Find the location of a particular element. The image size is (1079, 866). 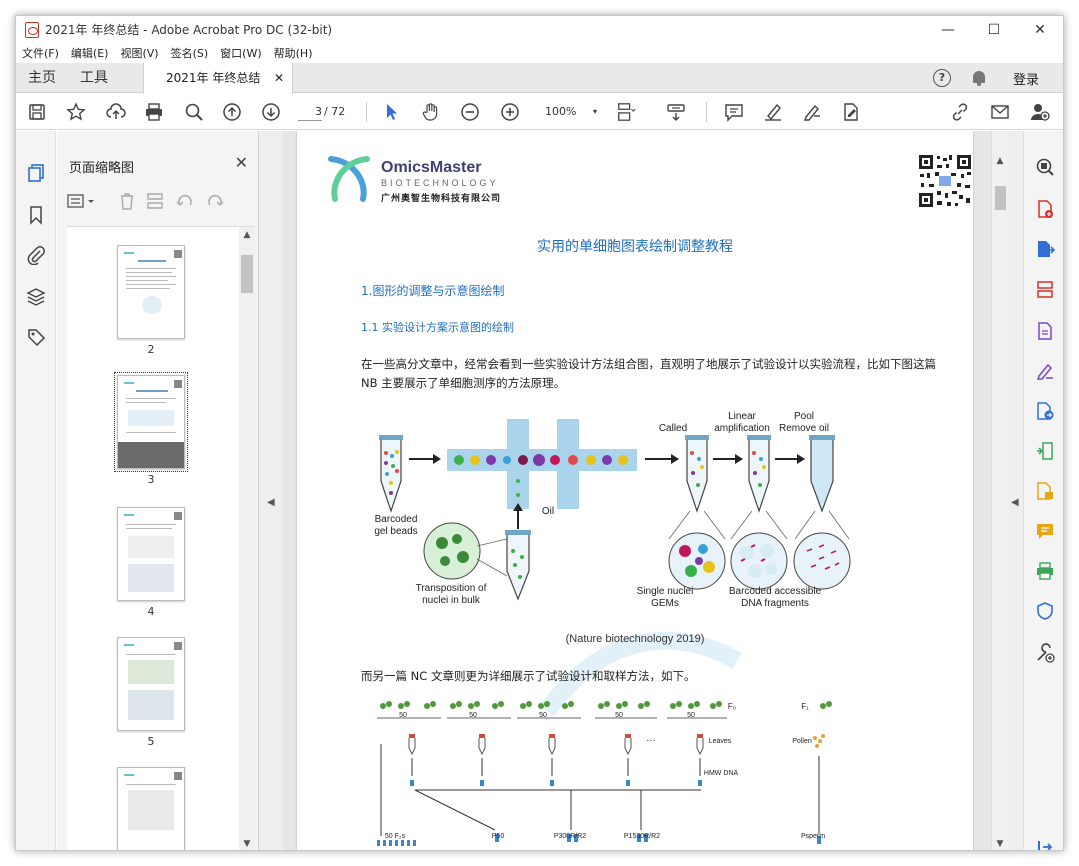

scroll-icon is located at coordinates (676, 112).